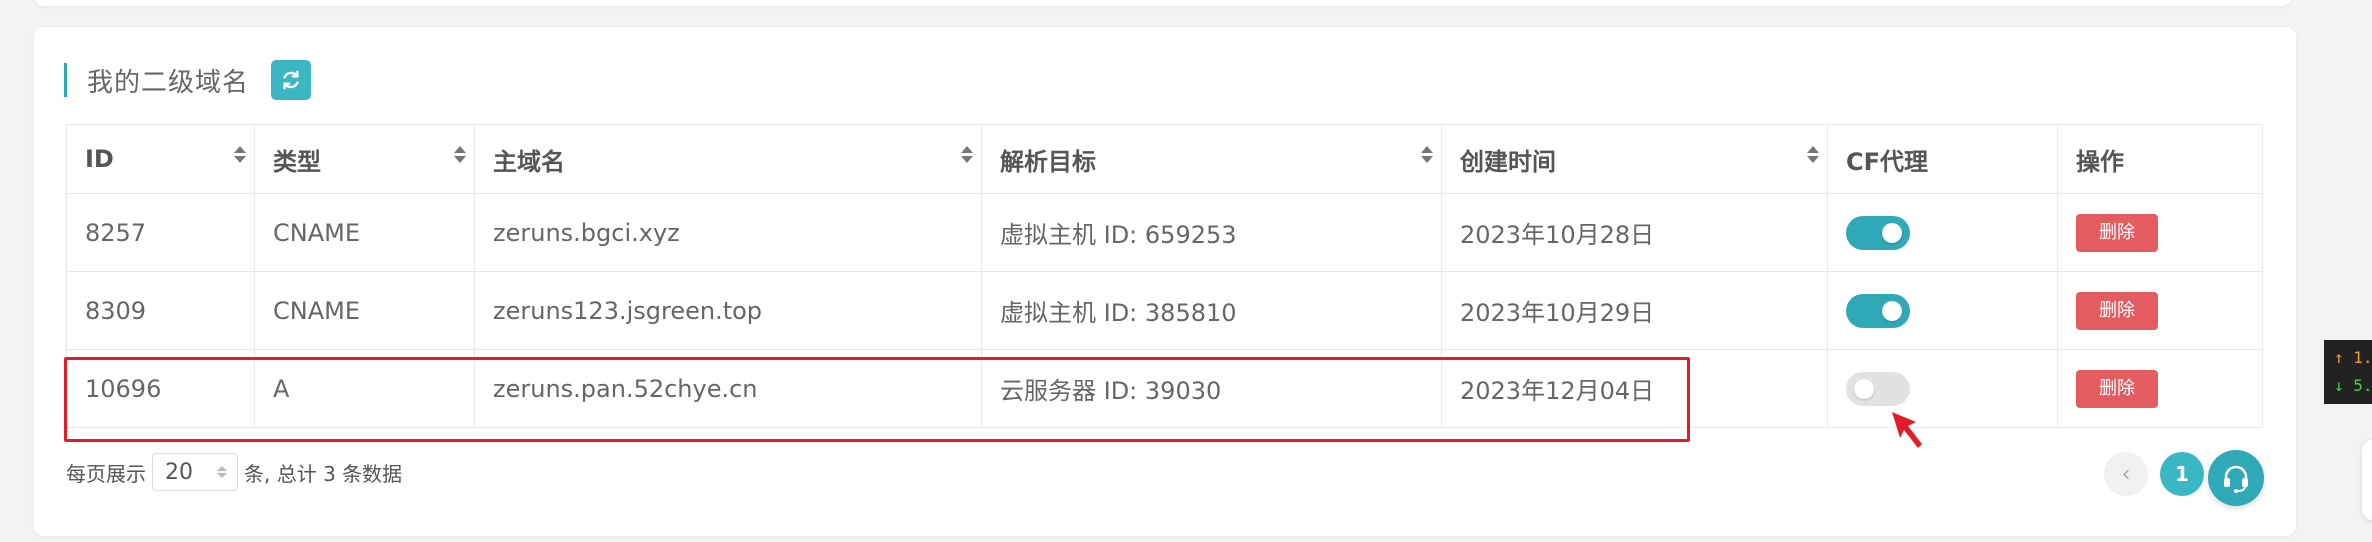  Describe the element at coordinates (1907, 430) in the screenshot. I see `cursor-arrow-icon` at that location.